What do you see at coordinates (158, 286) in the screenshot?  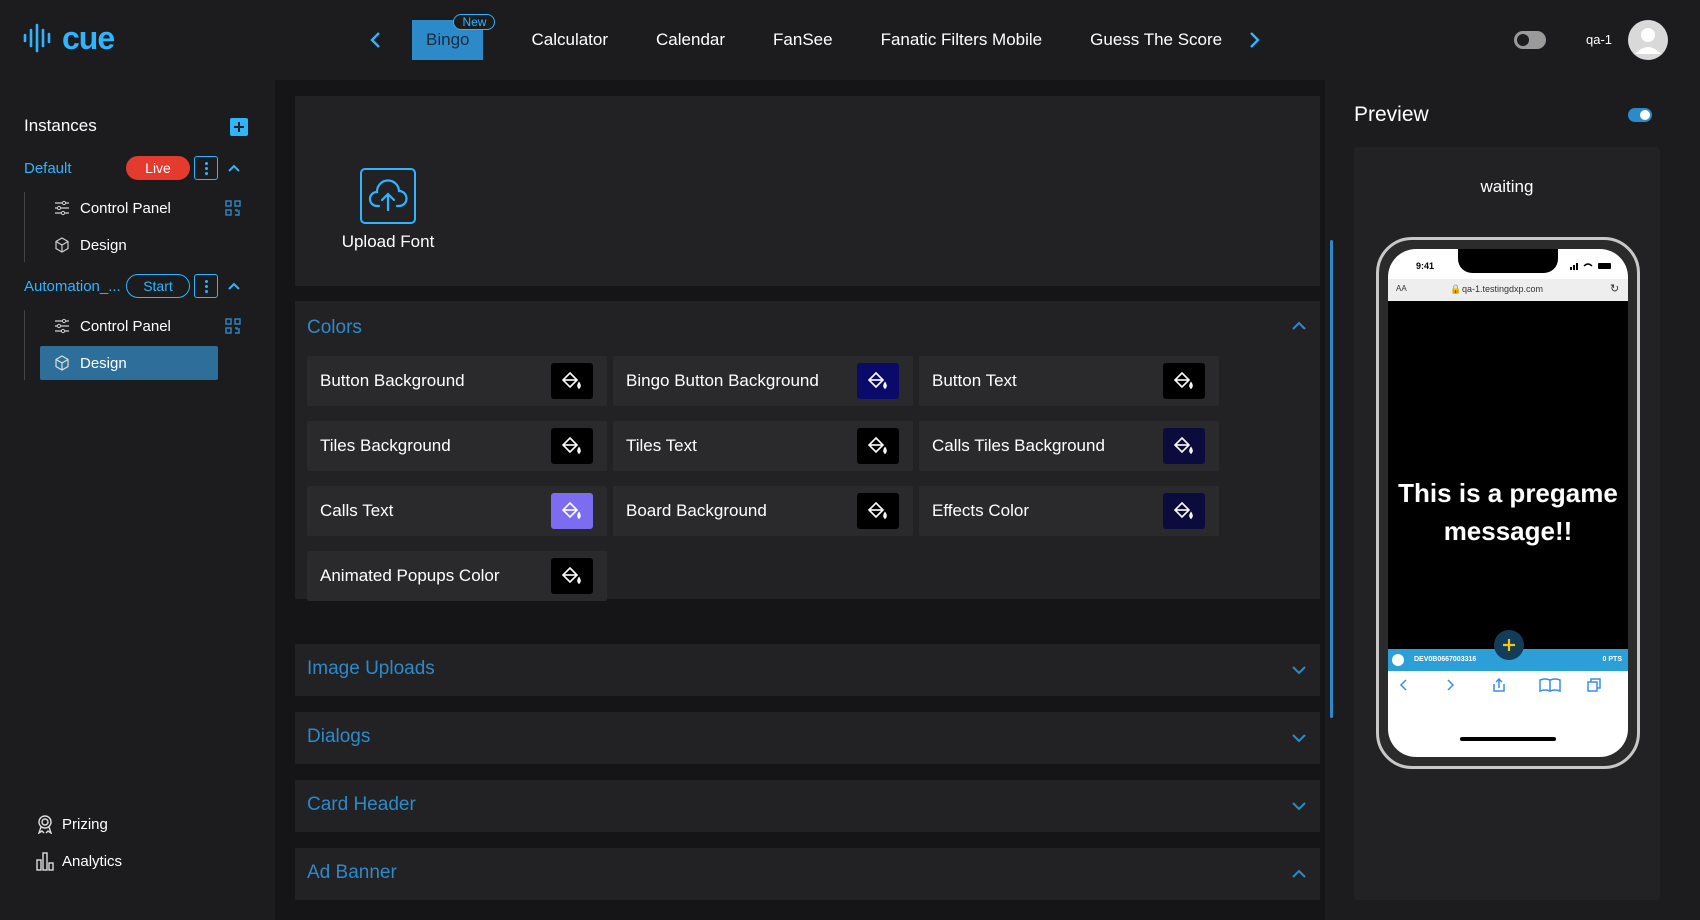 I see `start-button: Start` at bounding box center [158, 286].